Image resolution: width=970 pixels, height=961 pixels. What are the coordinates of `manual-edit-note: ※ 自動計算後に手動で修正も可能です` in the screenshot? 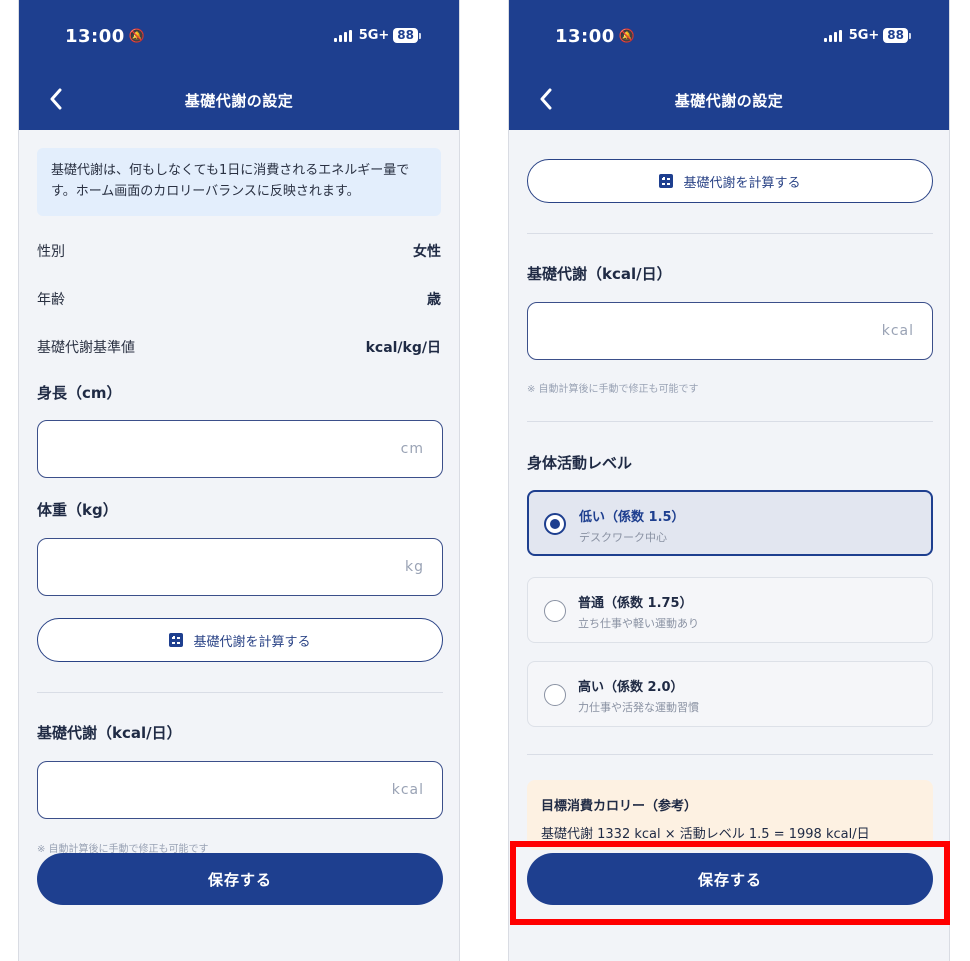 It's located at (613, 389).